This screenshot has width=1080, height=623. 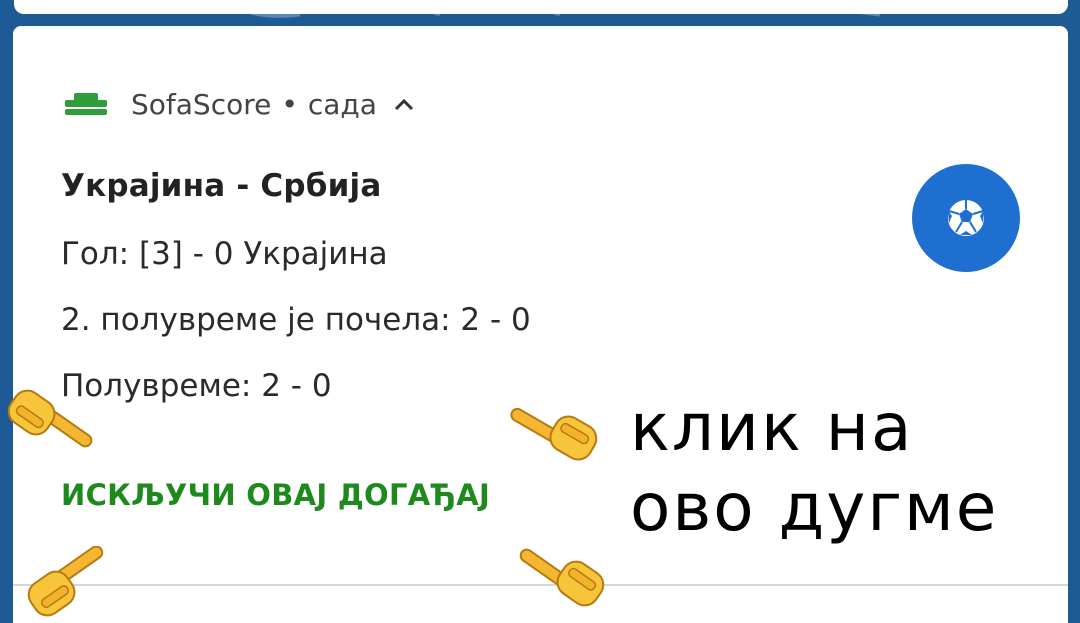 I want to click on notification-line-halftime: Полувреме: 2 - 0, so click(x=196, y=386).